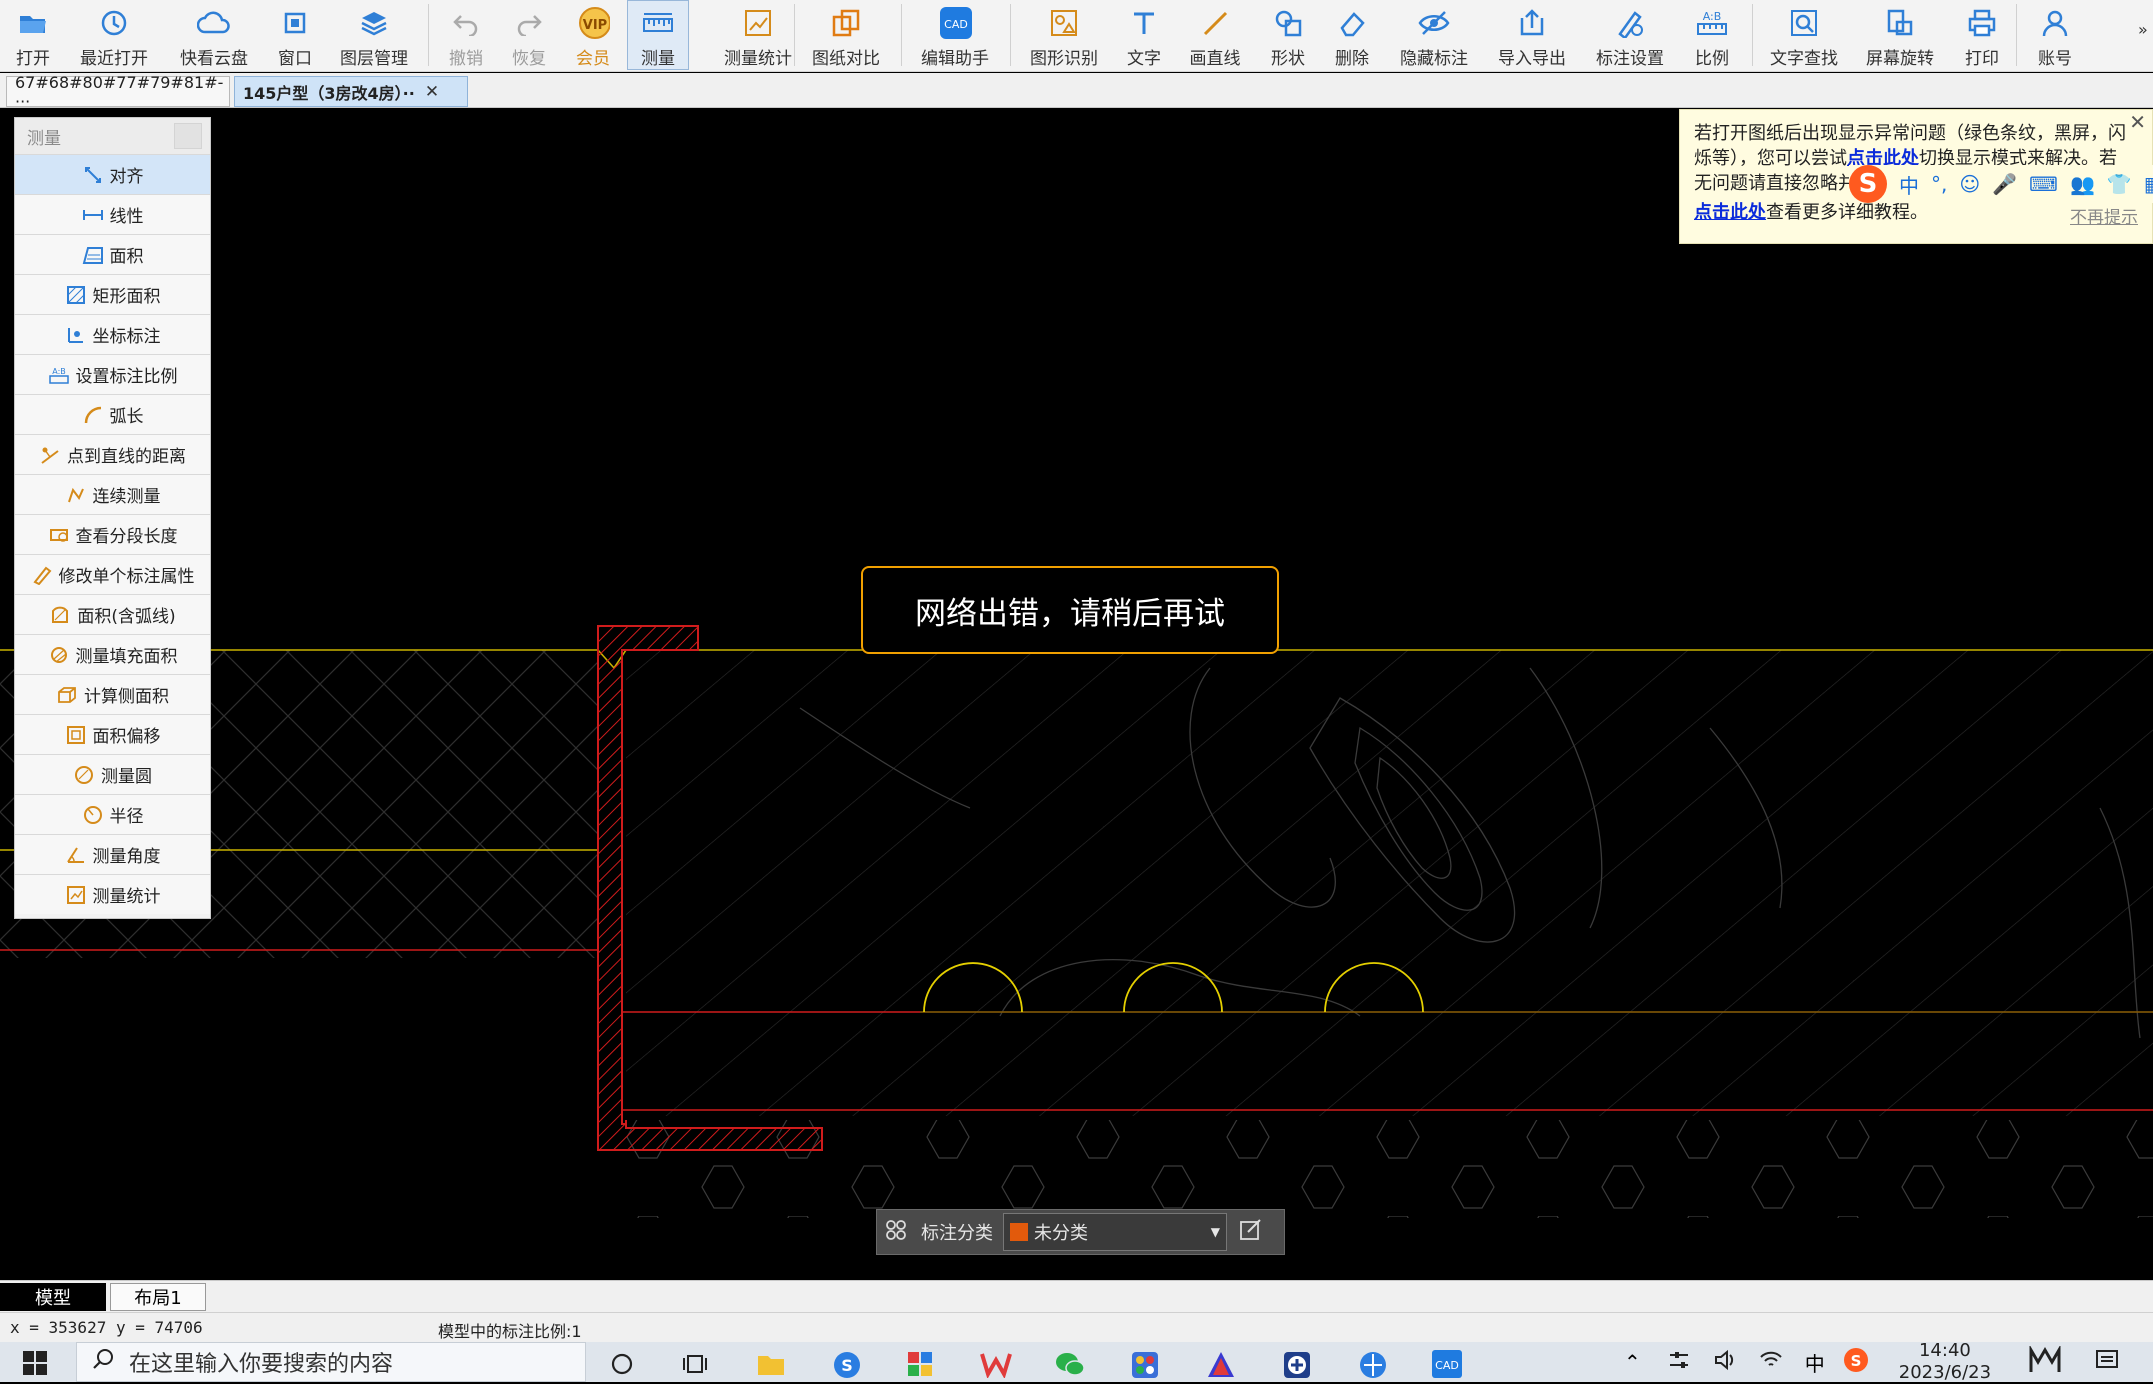  What do you see at coordinates (1352, 35) in the screenshot?
I see `delete-button: 删除` at bounding box center [1352, 35].